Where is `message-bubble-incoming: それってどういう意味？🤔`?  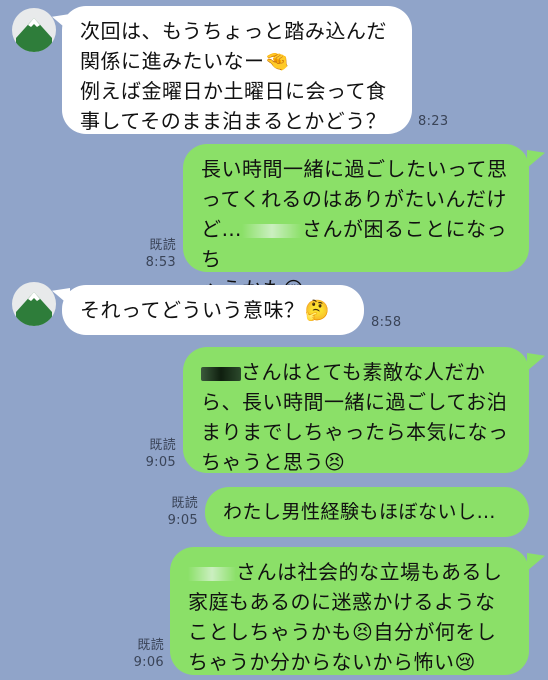 message-bubble-incoming: それってどういう意味？🤔 is located at coordinates (213, 310).